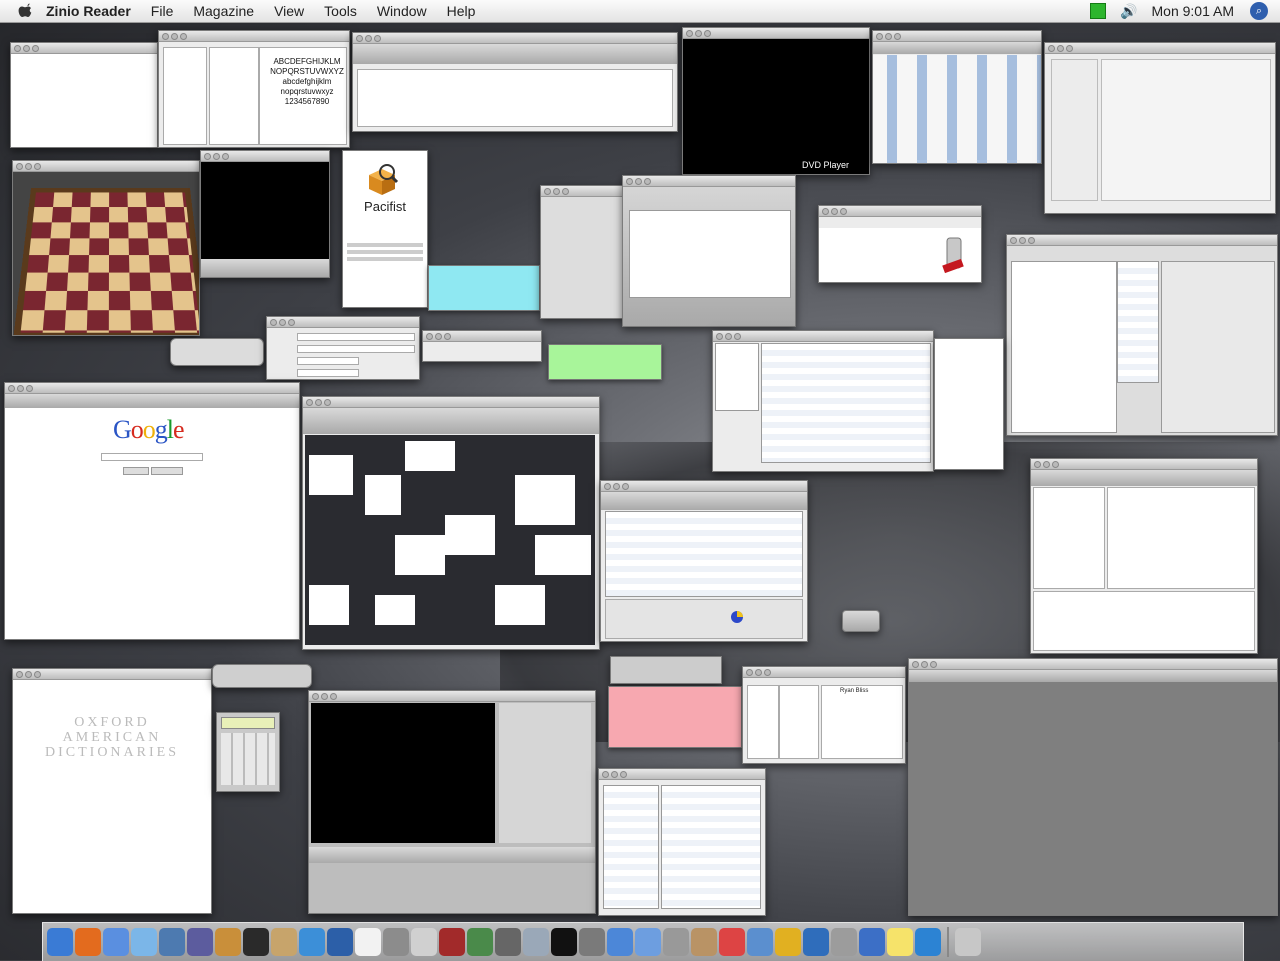  I want to click on sticky-note-pink, so click(675, 717).